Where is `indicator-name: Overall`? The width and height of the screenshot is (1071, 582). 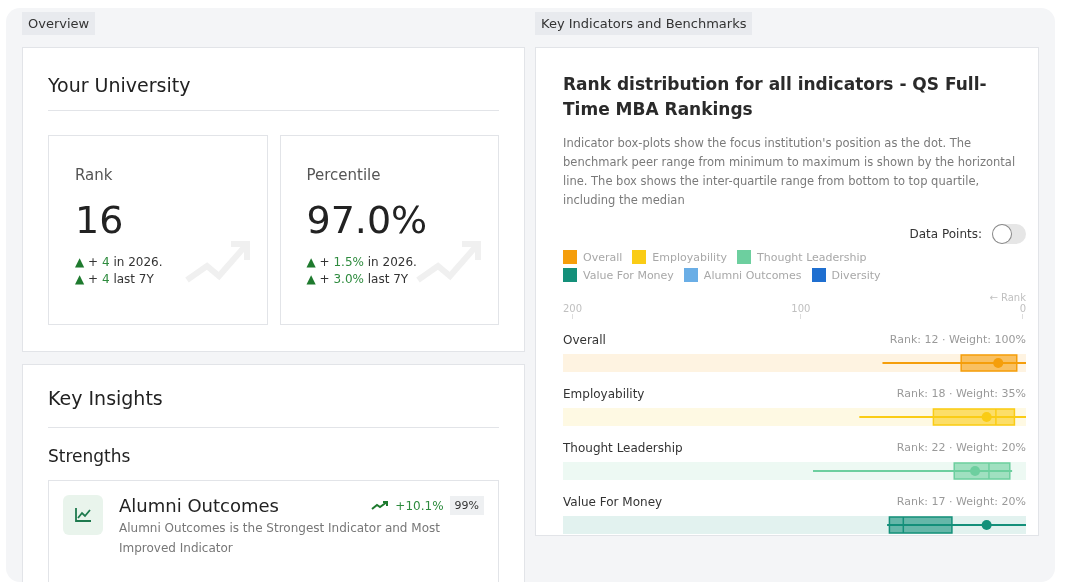
indicator-name: Overall is located at coordinates (584, 340).